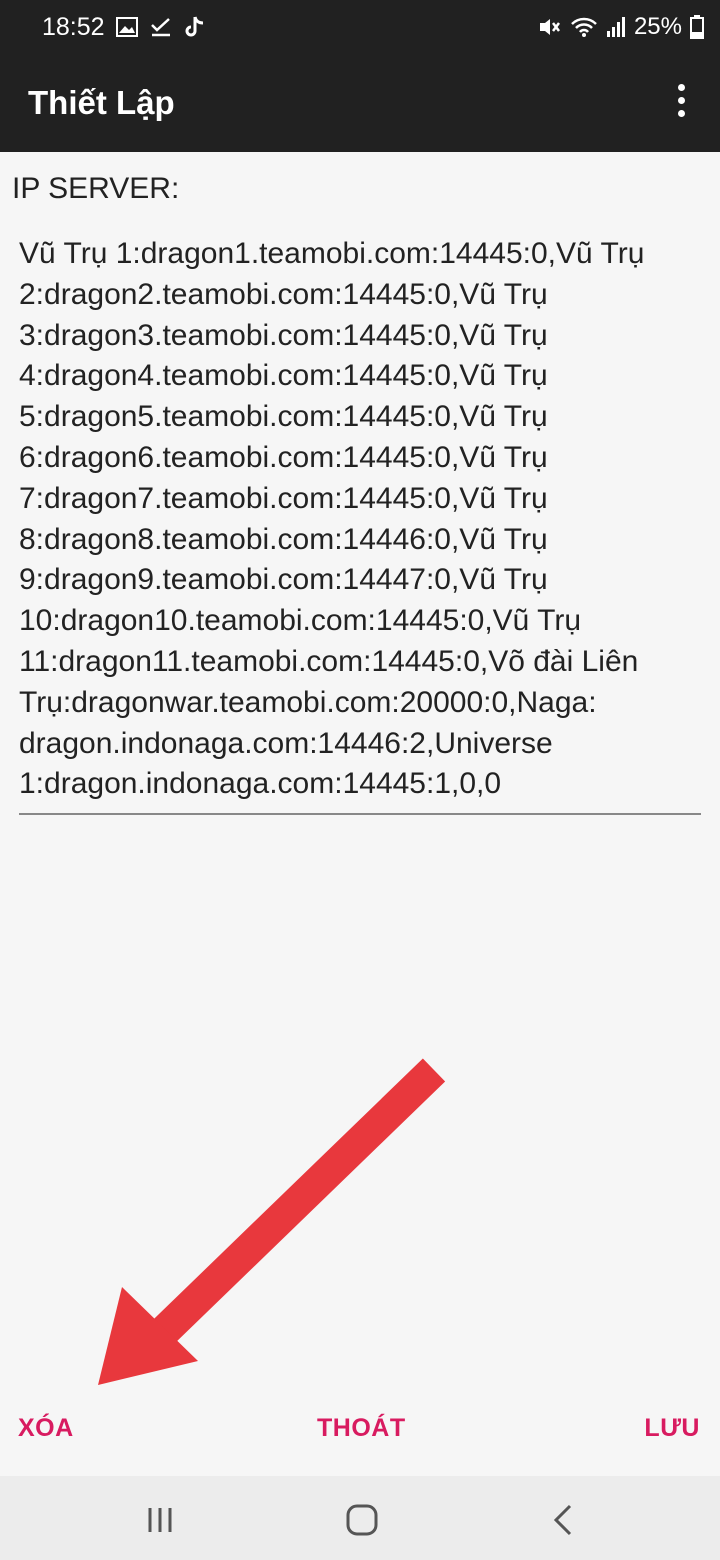 This screenshot has width=720, height=1560. What do you see at coordinates (272, 1221) in the screenshot?
I see `annotation-arrow` at bounding box center [272, 1221].